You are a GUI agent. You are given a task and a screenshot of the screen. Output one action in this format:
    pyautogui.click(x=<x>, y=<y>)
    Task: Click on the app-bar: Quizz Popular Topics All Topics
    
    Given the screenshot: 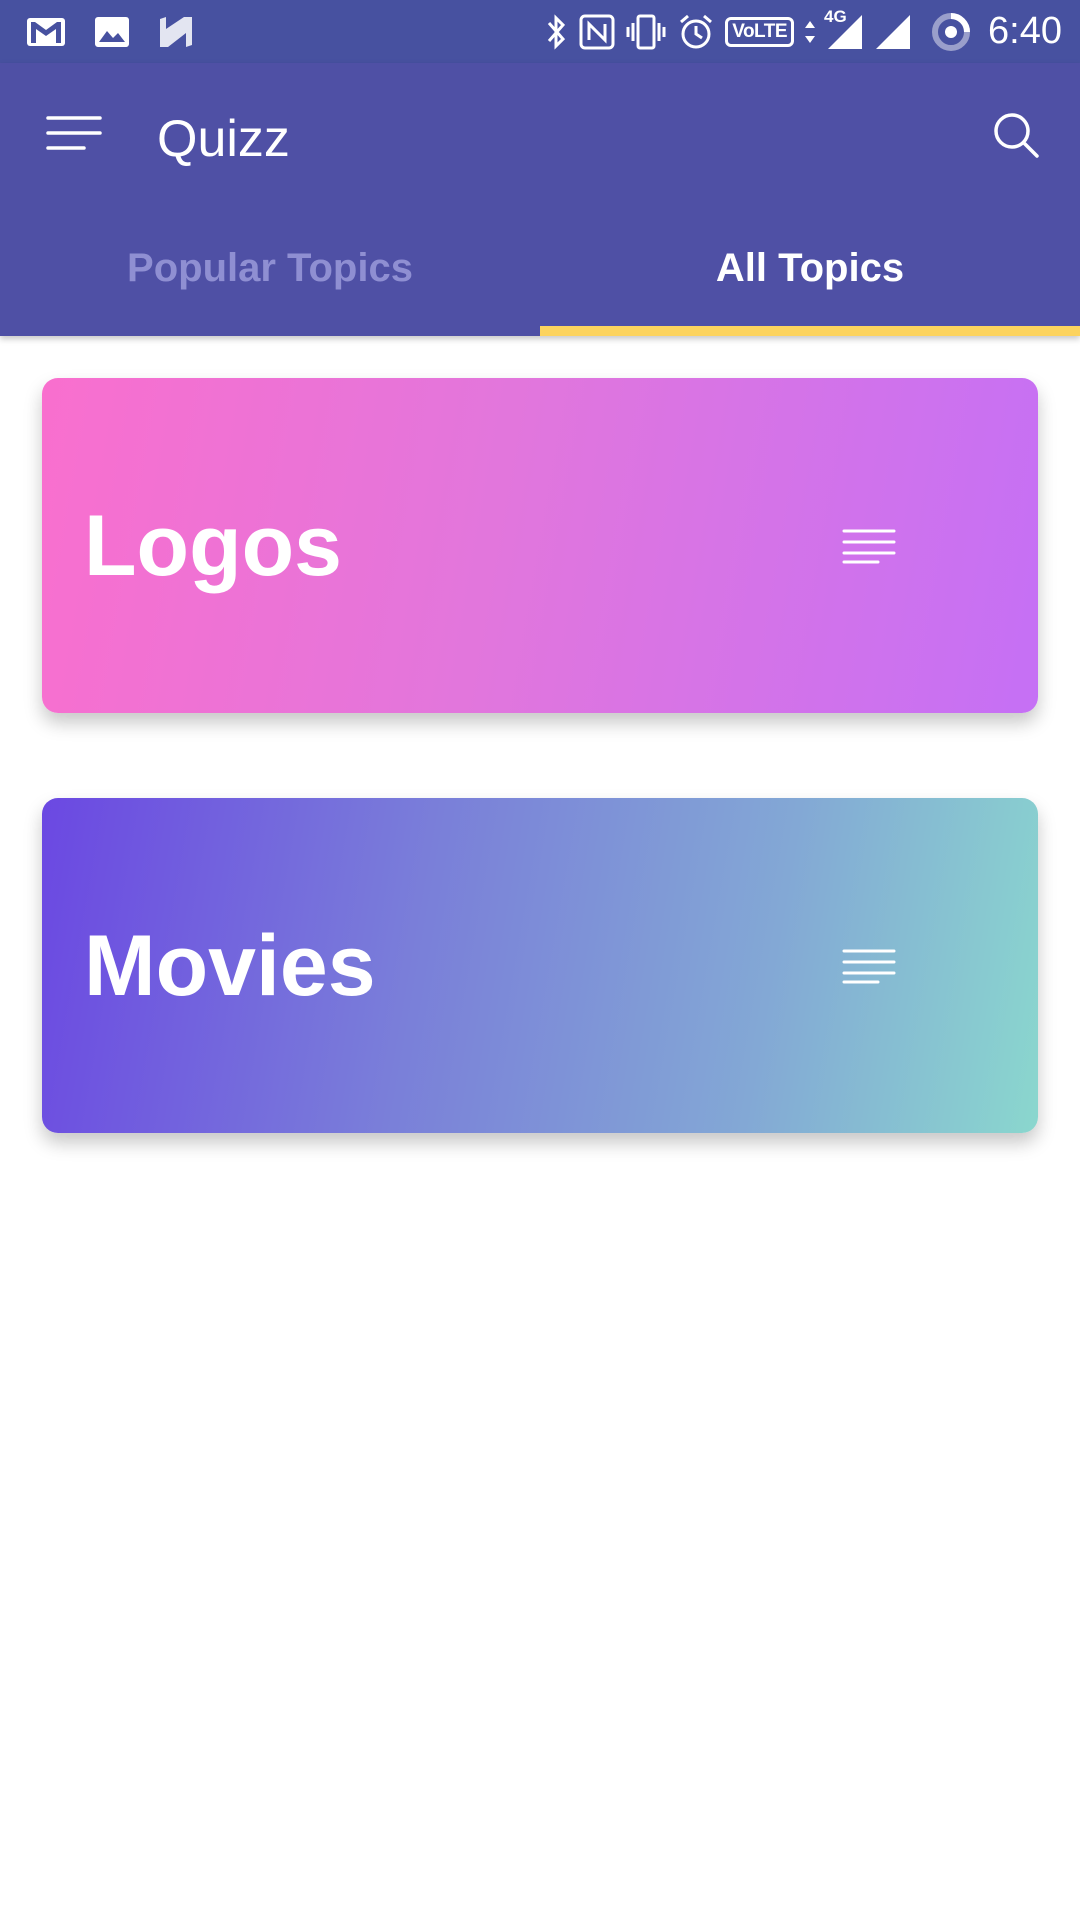 What is the action you would take?
    pyautogui.click(x=540, y=199)
    